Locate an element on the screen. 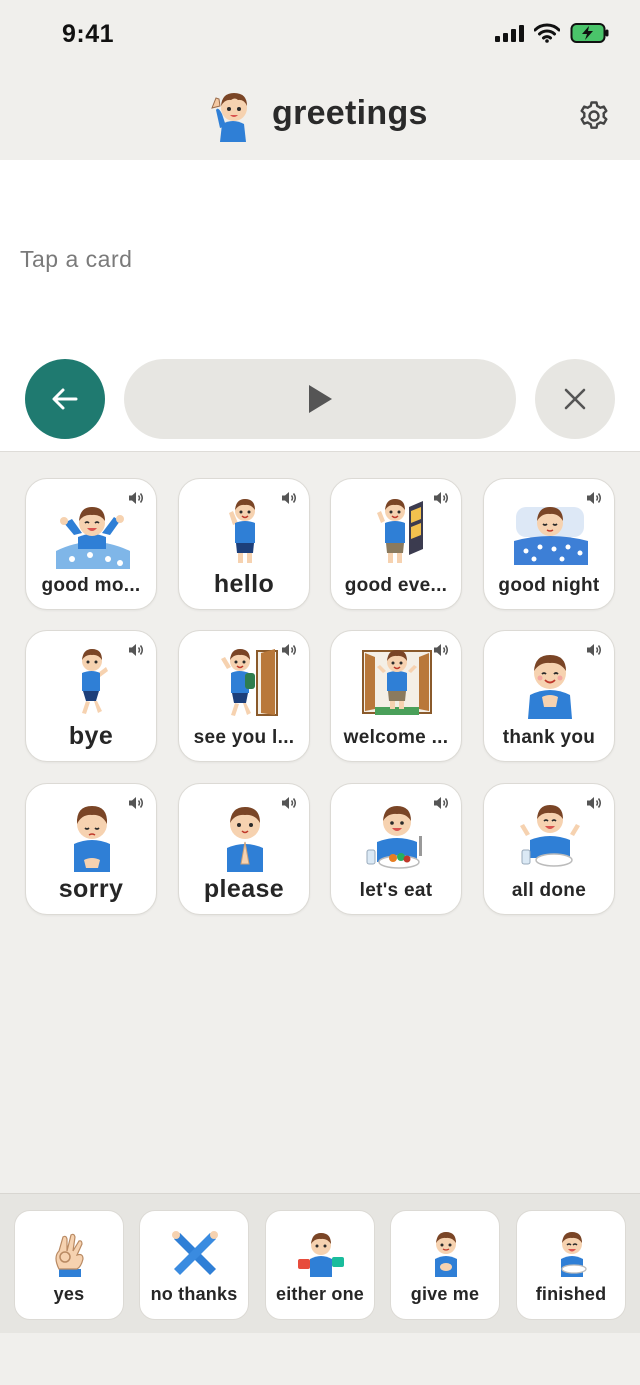 This screenshot has width=640, height=1385. card-bye: bye is located at coordinates (91, 696).